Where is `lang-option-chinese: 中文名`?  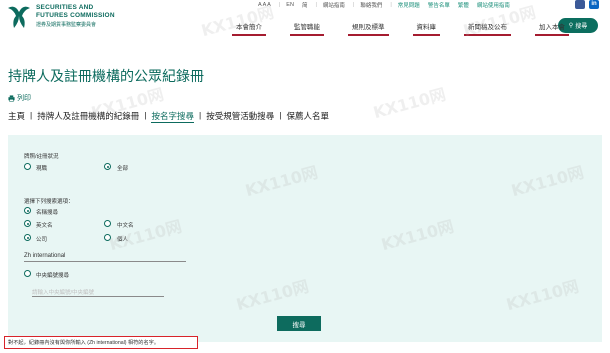 lang-option-chinese: 中文名 is located at coordinates (125, 226).